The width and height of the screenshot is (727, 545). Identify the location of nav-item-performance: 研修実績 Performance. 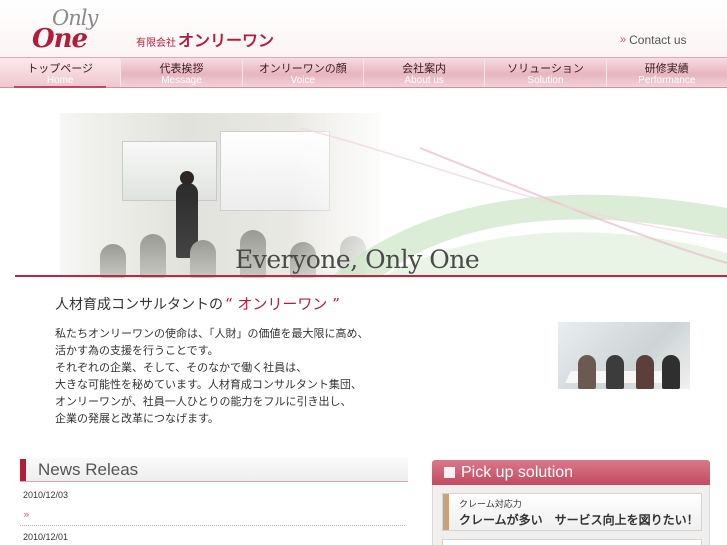
(667, 72).